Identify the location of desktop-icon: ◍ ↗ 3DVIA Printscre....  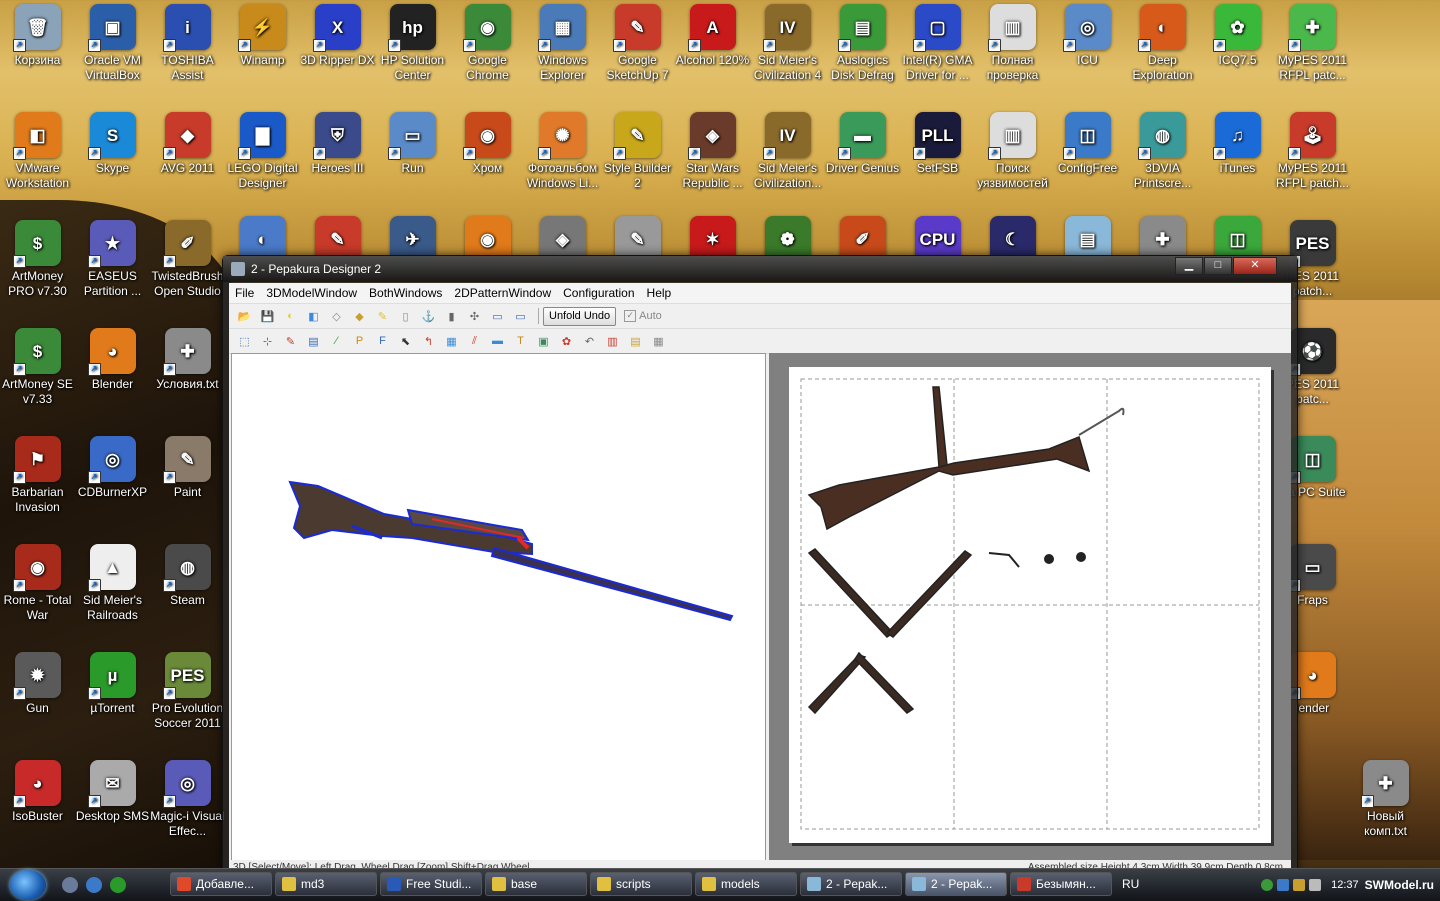
(1162, 149).